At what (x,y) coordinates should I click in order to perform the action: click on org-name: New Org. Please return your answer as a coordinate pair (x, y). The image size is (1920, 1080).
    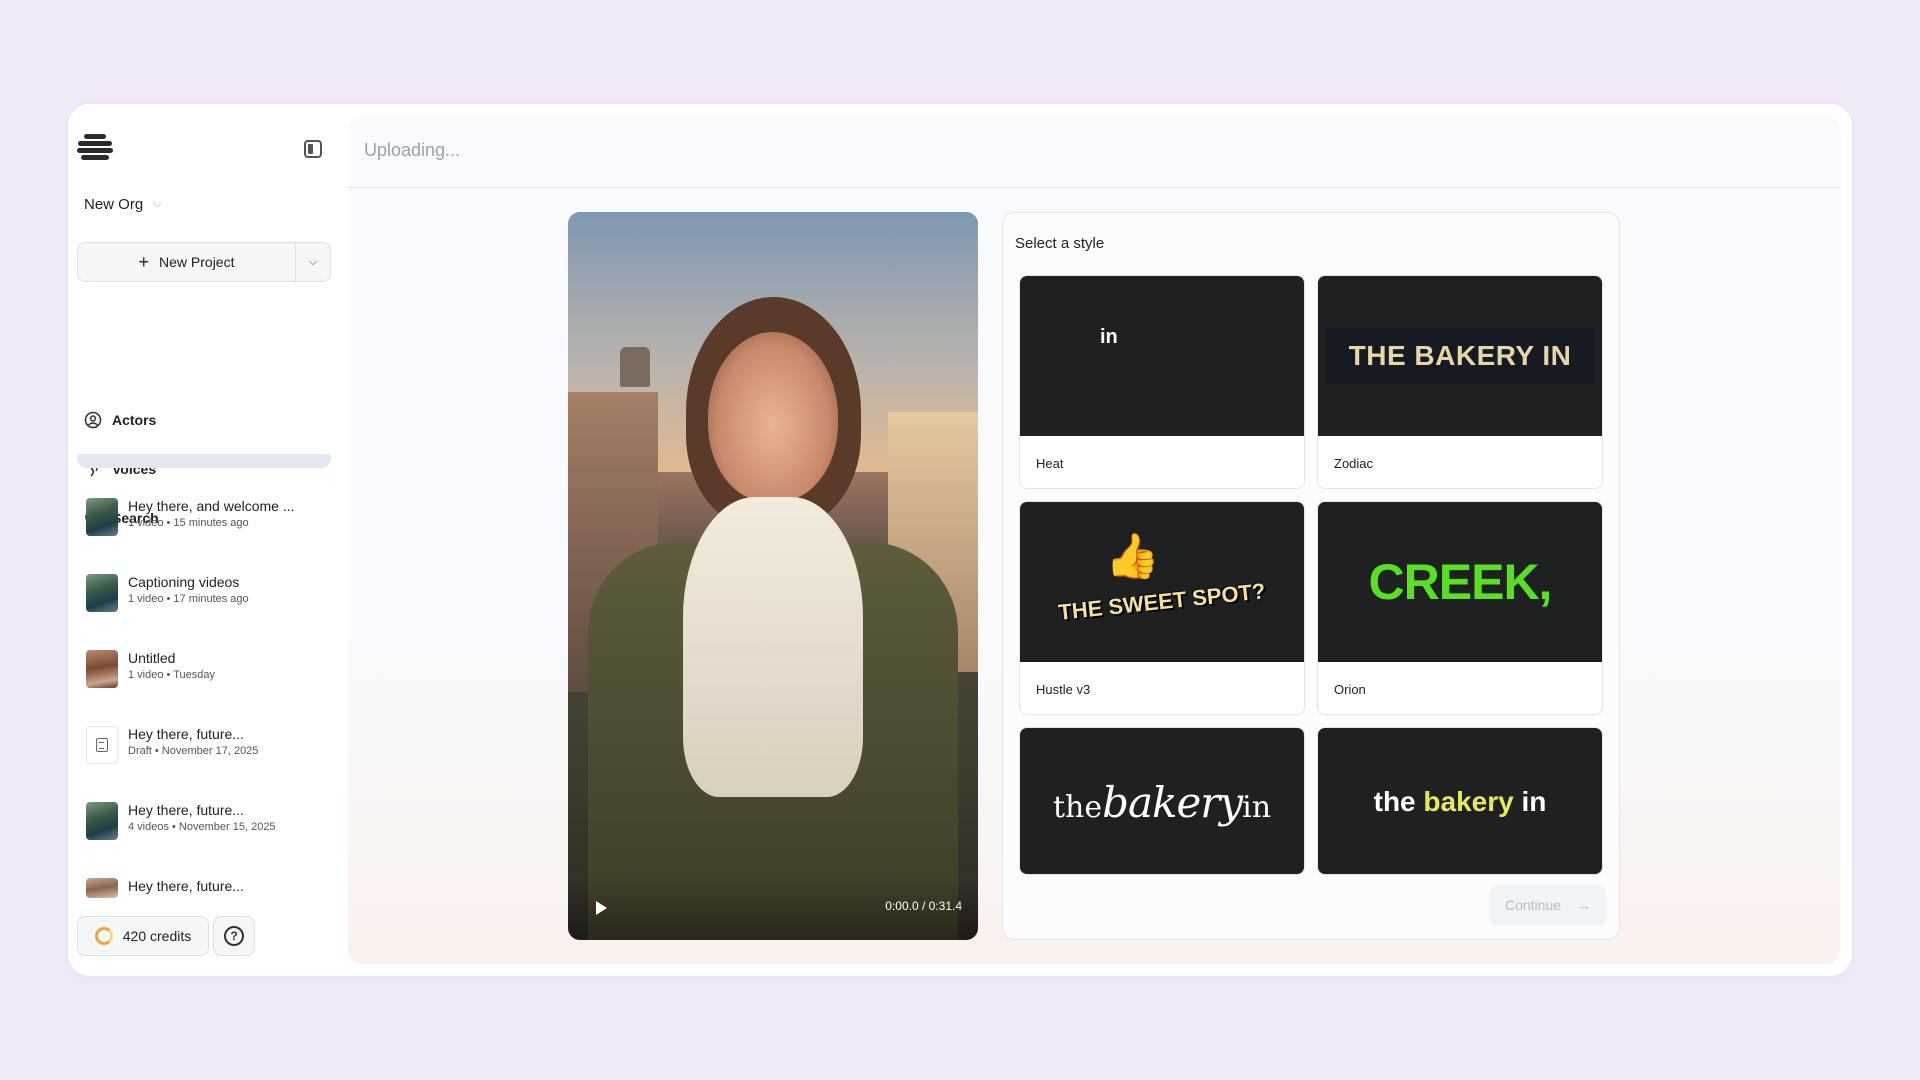
    Looking at the image, I should click on (114, 204).